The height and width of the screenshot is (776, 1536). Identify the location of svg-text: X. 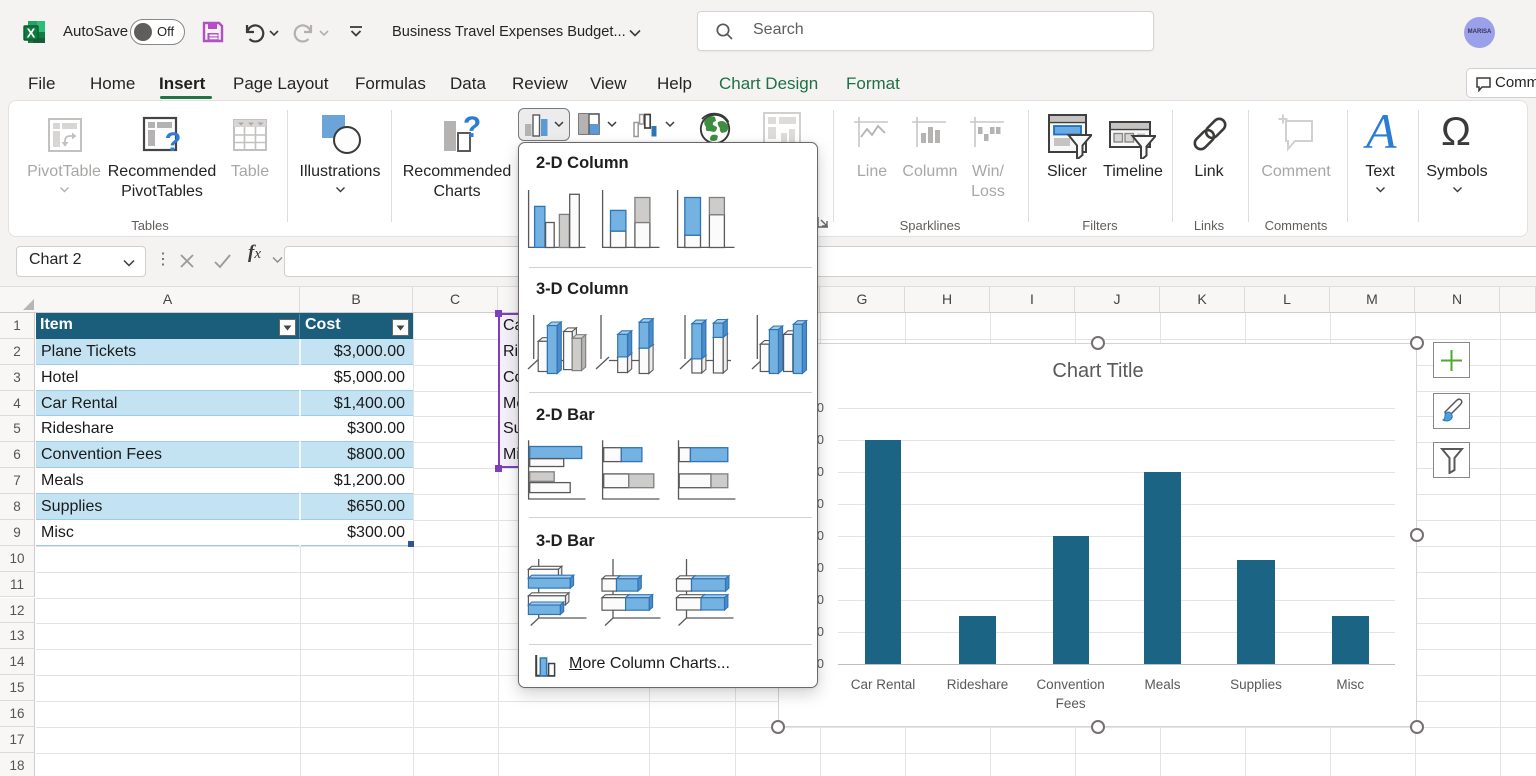
(31, 33).